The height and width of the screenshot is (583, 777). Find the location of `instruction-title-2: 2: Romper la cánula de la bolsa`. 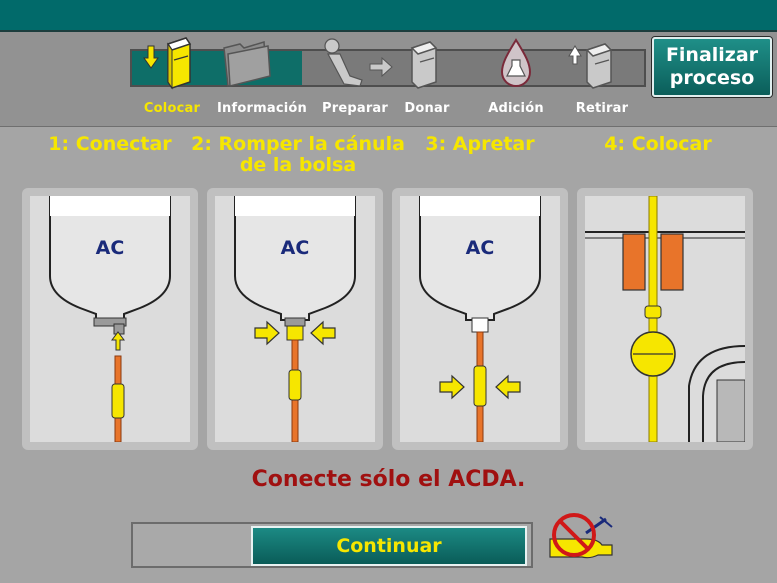

instruction-title-2: 2: Romper la cánula de la bolsa is located at coordinates (298, 154).